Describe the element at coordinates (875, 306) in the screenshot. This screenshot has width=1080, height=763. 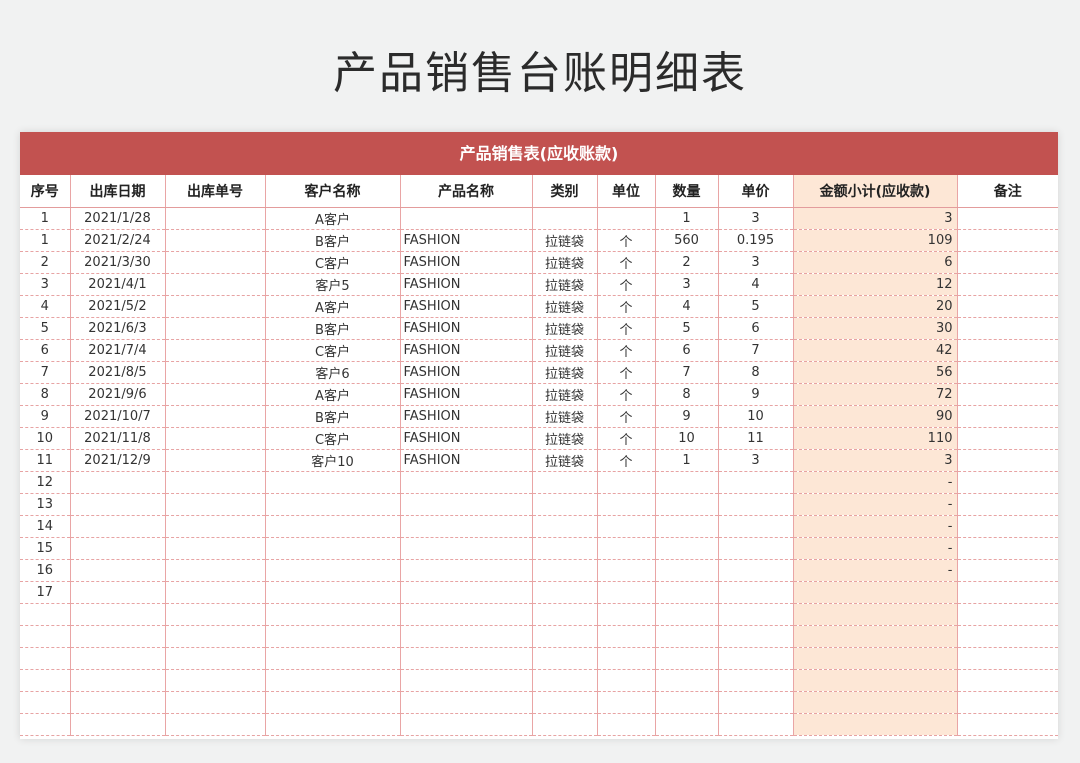
I see `cell-amount: 20` at that location.